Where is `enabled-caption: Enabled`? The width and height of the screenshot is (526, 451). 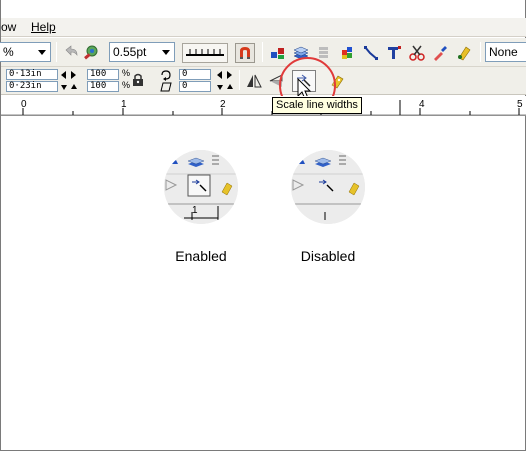 enabled-caption: Enabled is located at coordinates (201, 256).